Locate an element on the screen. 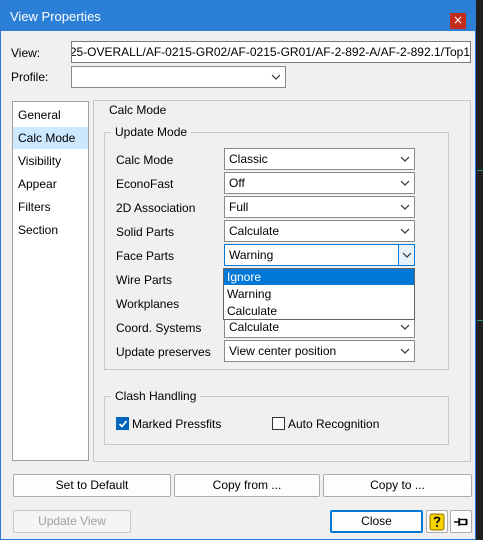  option-calculate: Calculate is located at coordinates (319, 311).